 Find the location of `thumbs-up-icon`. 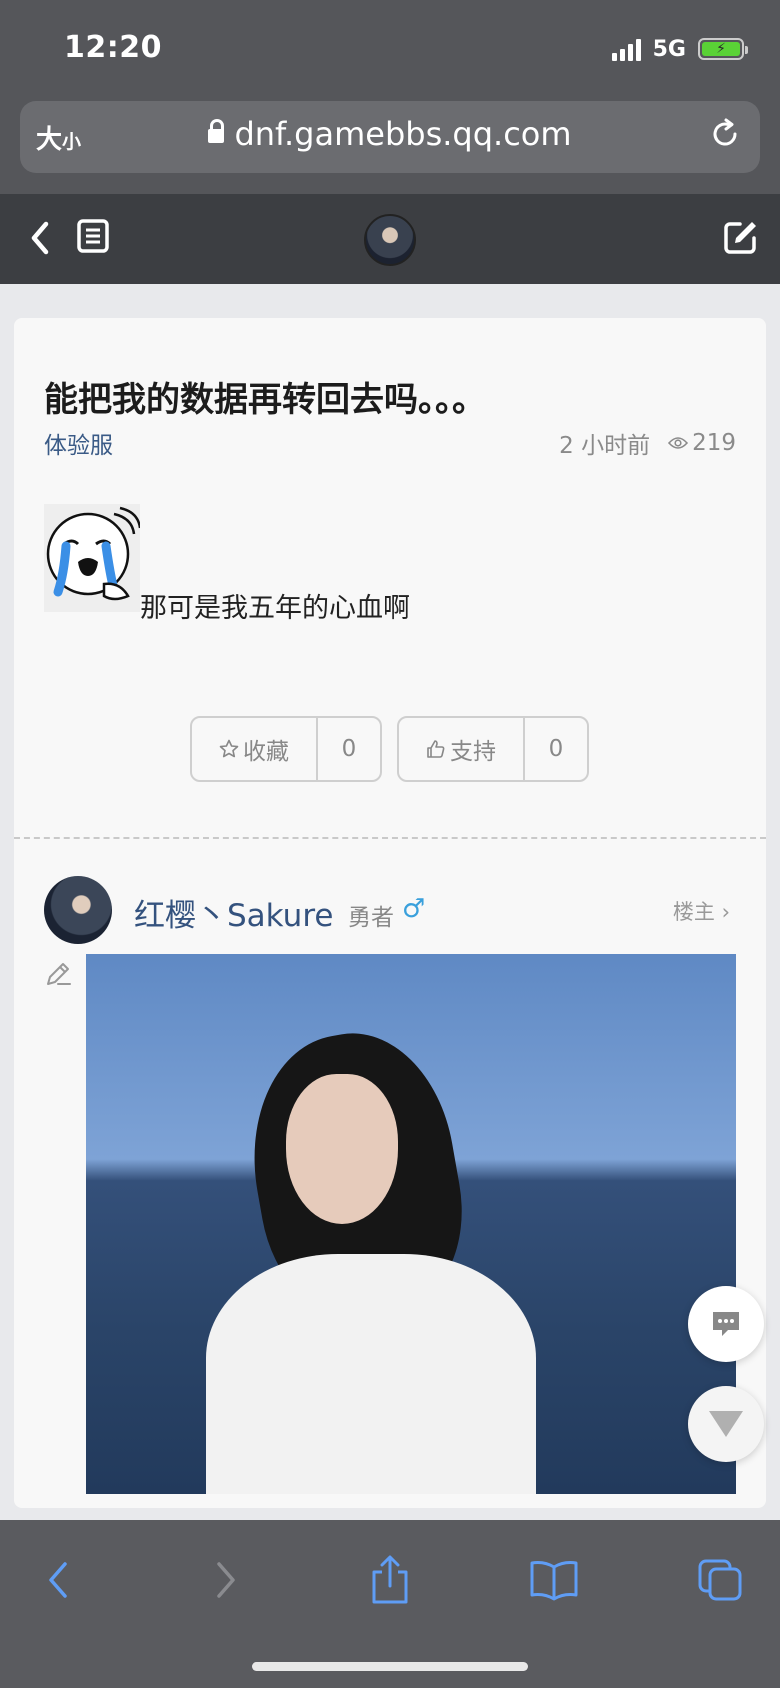

thumbs-up-icon is located at coordinates (436, 749).